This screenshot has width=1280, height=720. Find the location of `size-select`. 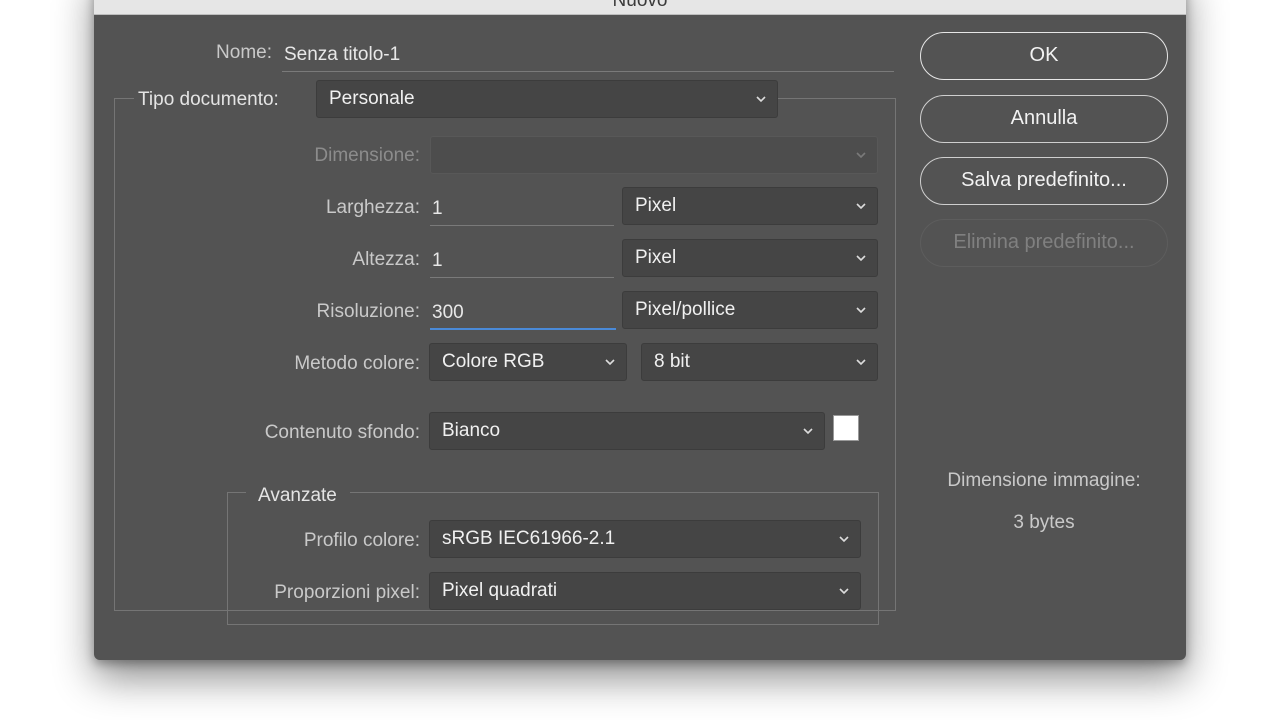

size-select is located at coordinates (654, 155).